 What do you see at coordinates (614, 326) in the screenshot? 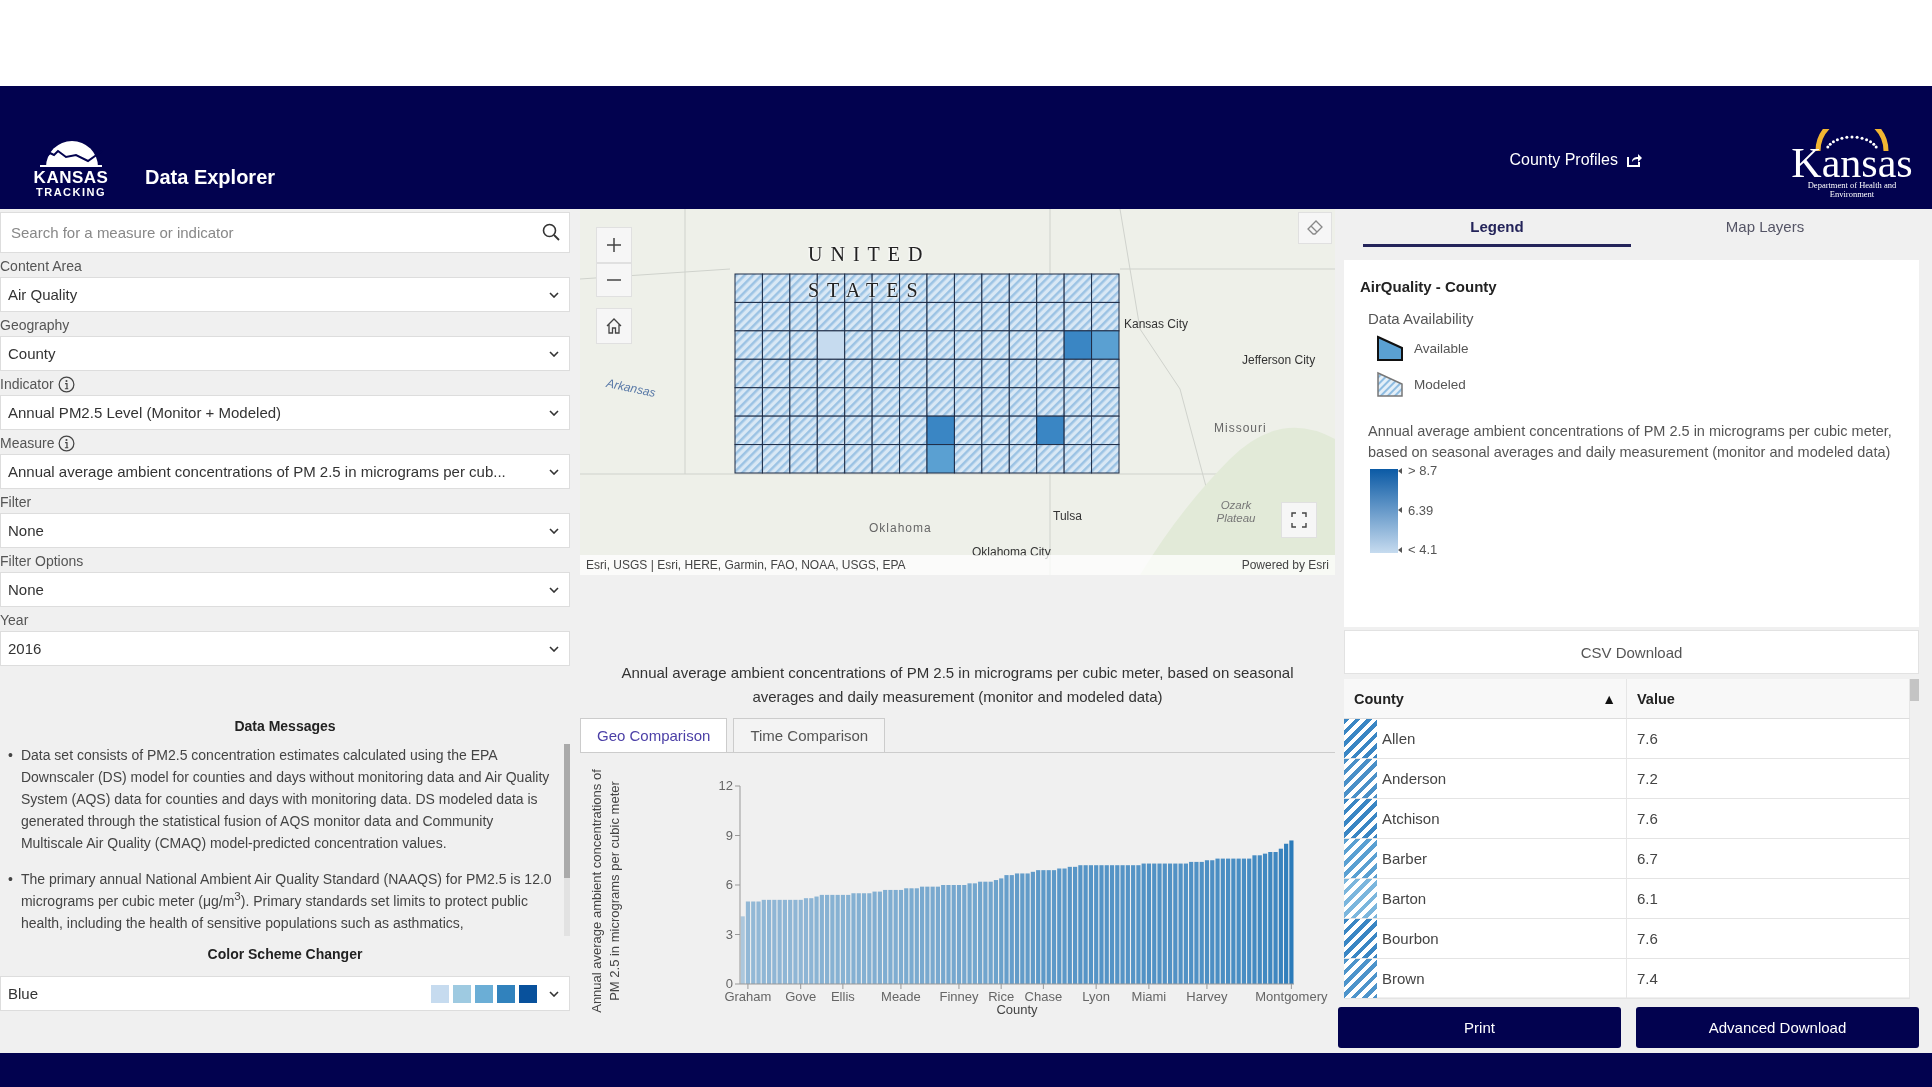
I see `home-button` at bounding box center [614, 326].